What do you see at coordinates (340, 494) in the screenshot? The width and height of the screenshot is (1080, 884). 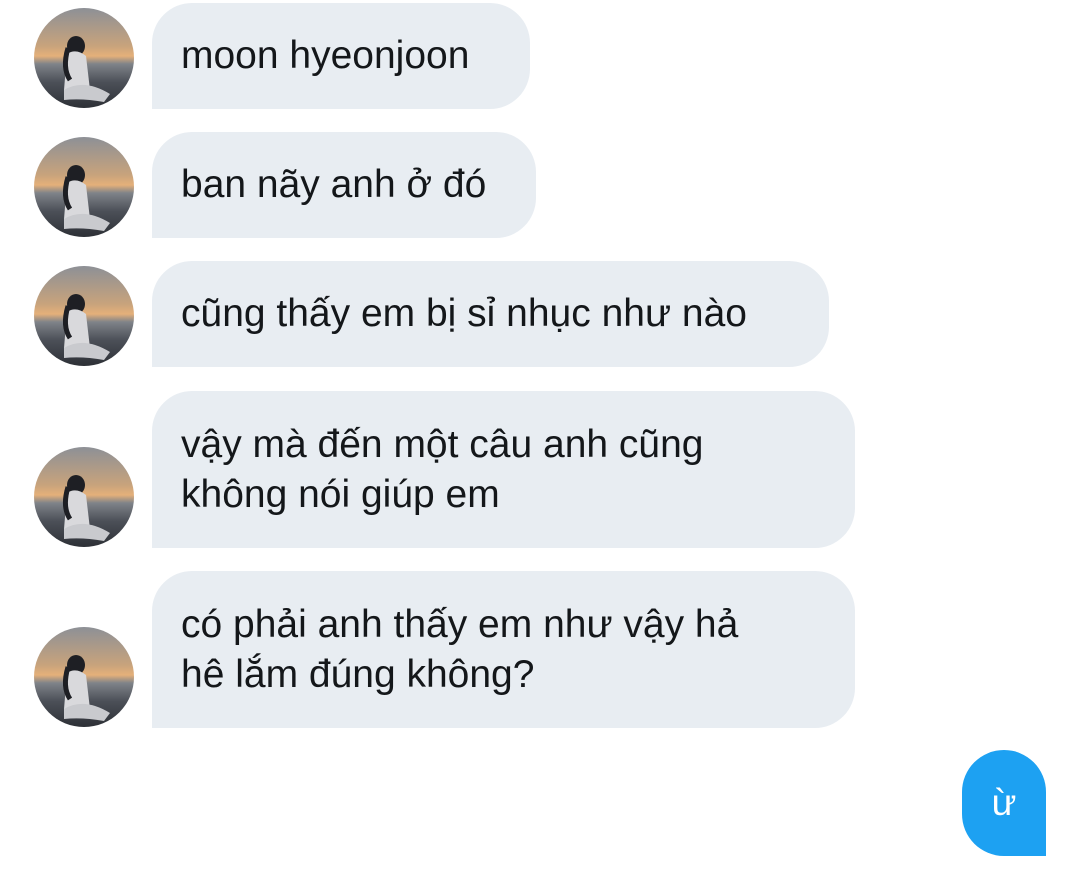 I see `message-line: không nói giúp em` at bounding box center [340, 494].